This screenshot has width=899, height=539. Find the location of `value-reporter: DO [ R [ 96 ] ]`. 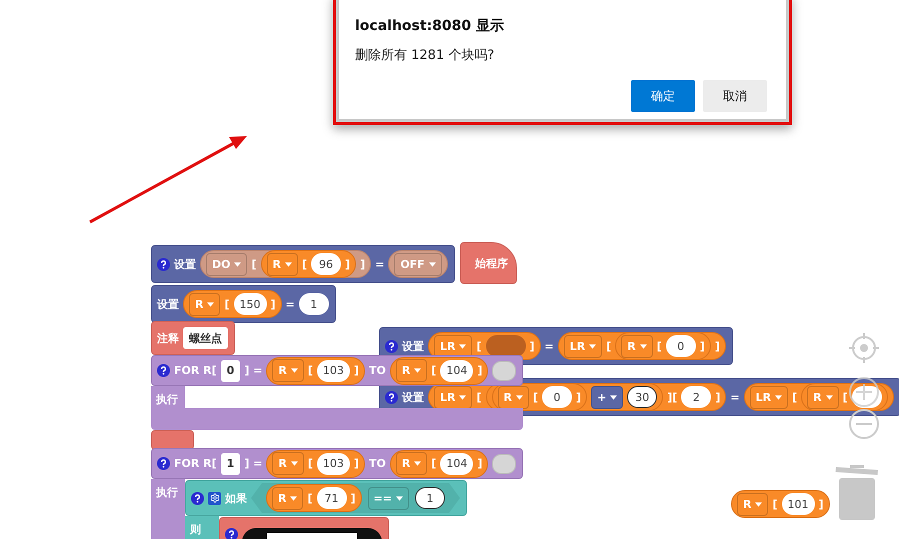

value-reporter: DO [ R [ 96 ] ] is located at coordinates (286, 264).